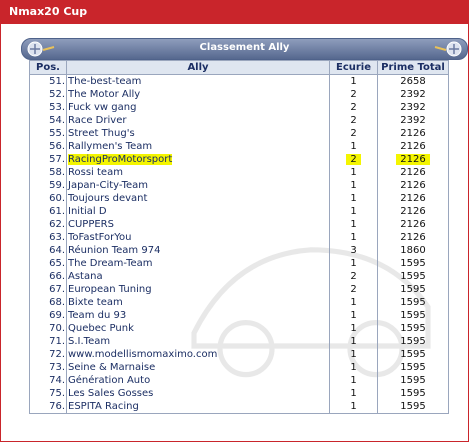  What do you see at coordinates (413, 67) in the screenshot?
I see `column-header-prime-total: Prime Total` at bounding box center [413, 67].